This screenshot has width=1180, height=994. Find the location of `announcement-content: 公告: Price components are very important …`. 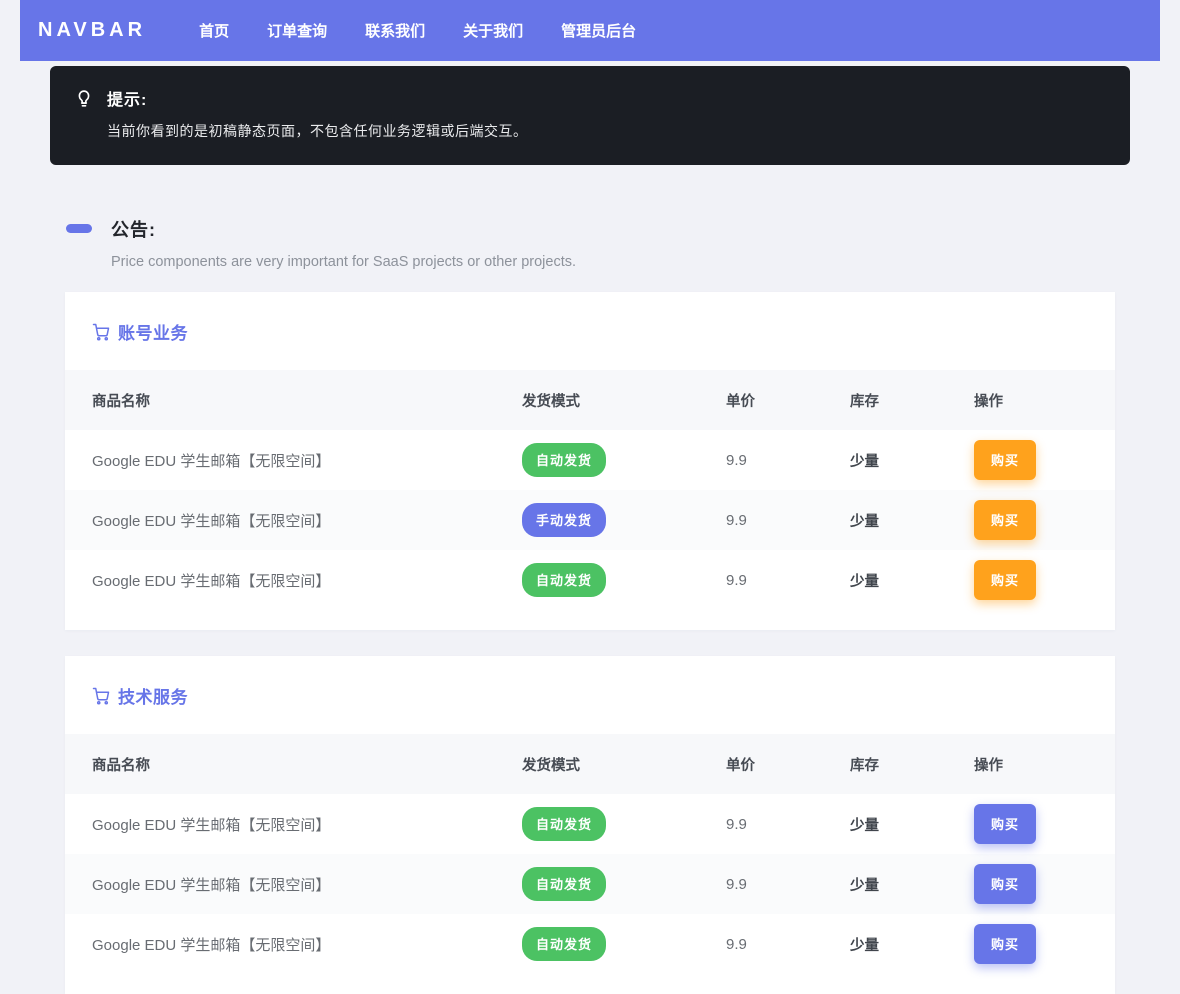

announcement-content: 公告: Price components are very important … is located at coordinates (343, 243).